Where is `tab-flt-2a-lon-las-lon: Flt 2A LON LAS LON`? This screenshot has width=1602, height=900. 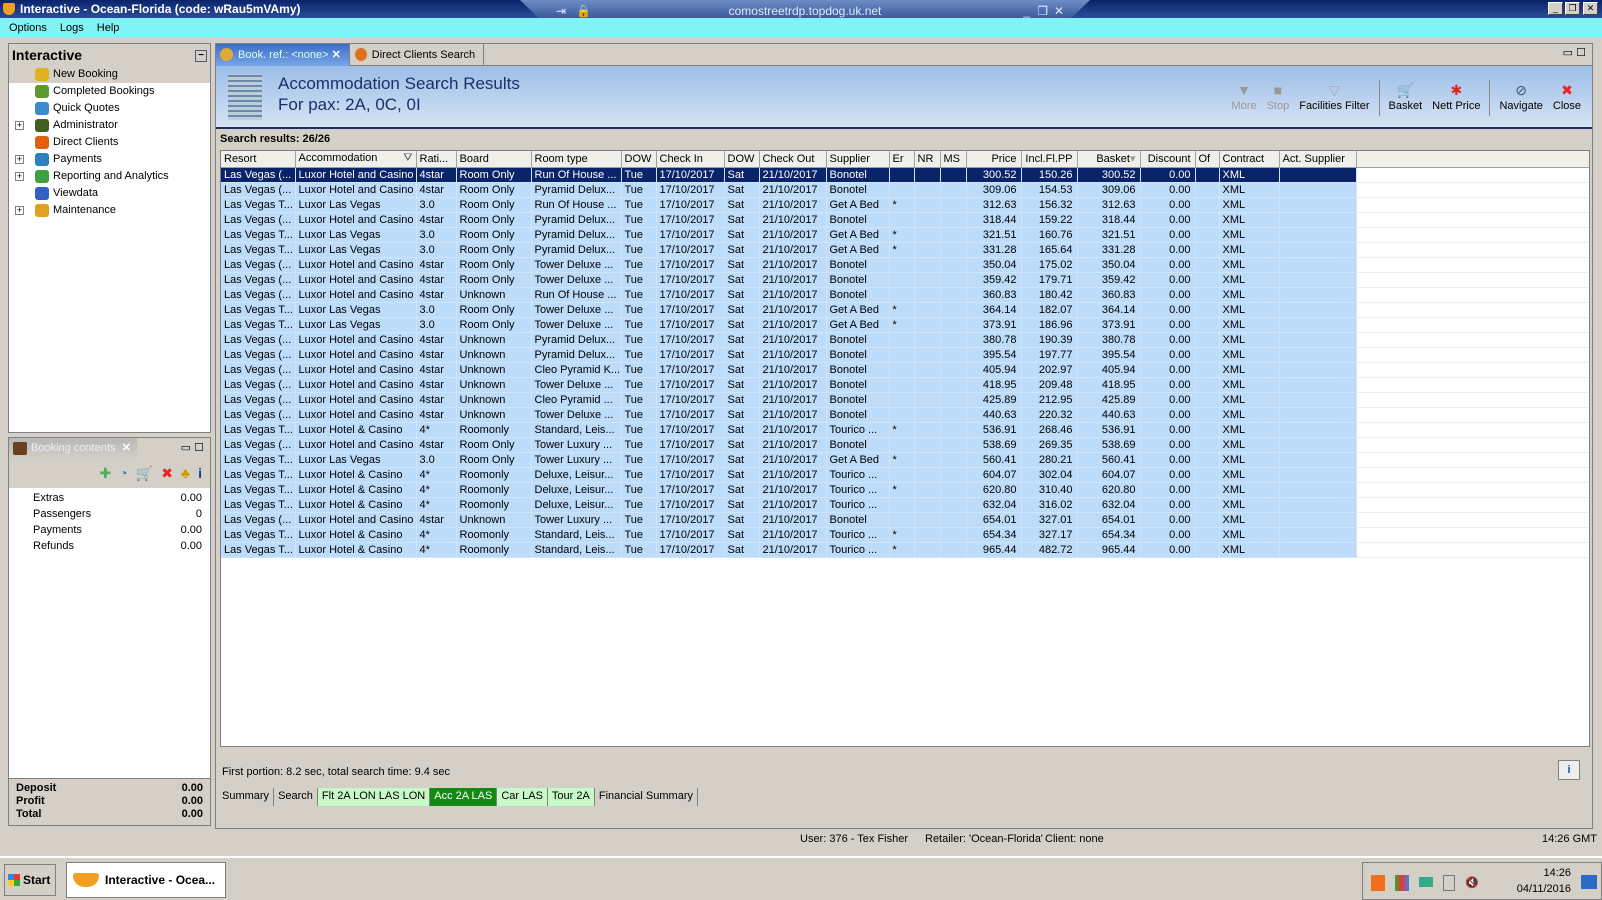 tab-flt-2a-lon-las-lon: Flt 2A LON LAS LON is located at coordinates (374, 797).